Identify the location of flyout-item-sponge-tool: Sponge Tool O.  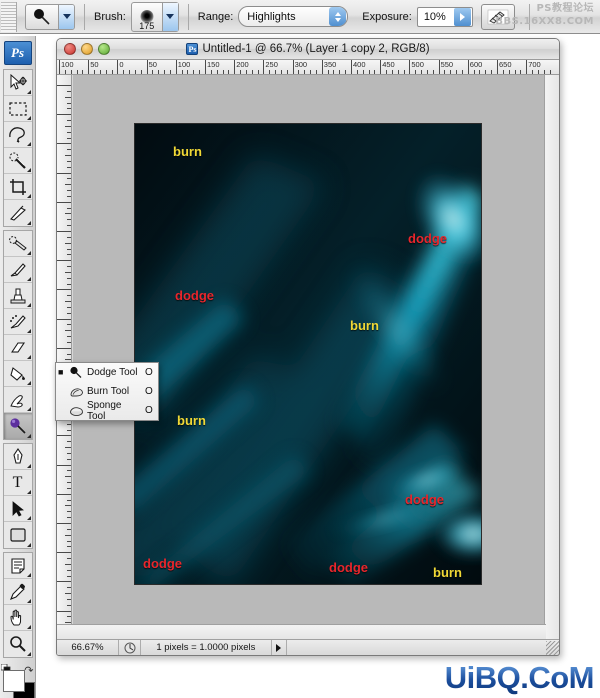
(107, 411).